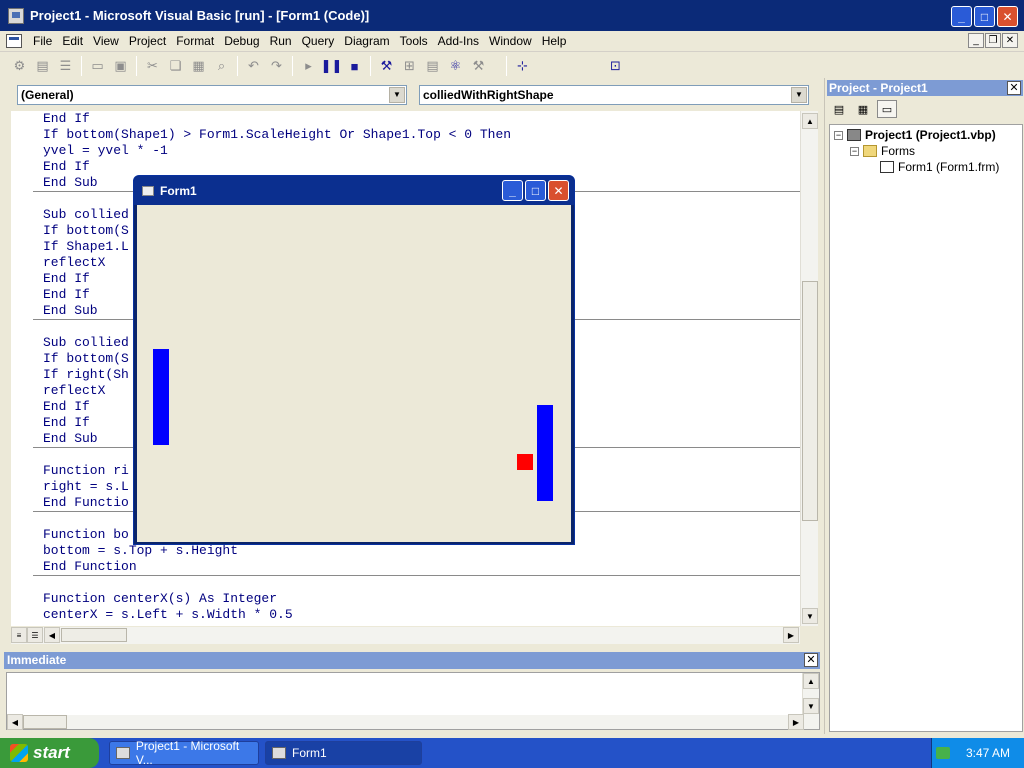 The width and height of the screenshot is (1024, 768). What do you see at coordinates (839, 109) in the screenshot?
I see `view-code-icon: ▤` at bounding box center [839, 109].